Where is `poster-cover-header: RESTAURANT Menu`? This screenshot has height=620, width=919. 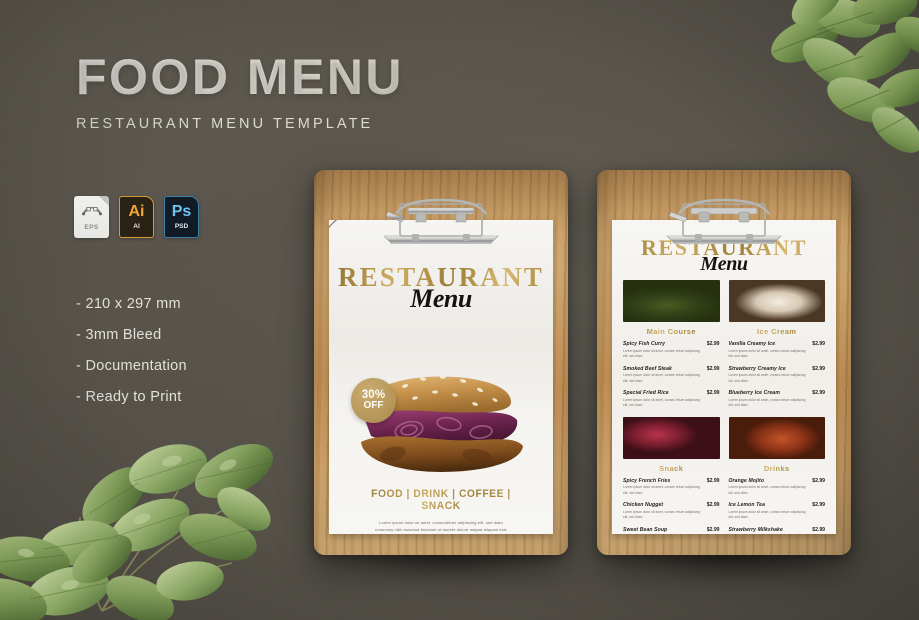 poster-cover-header: RESTAURANT Menu is located at coordinates (441, 289).